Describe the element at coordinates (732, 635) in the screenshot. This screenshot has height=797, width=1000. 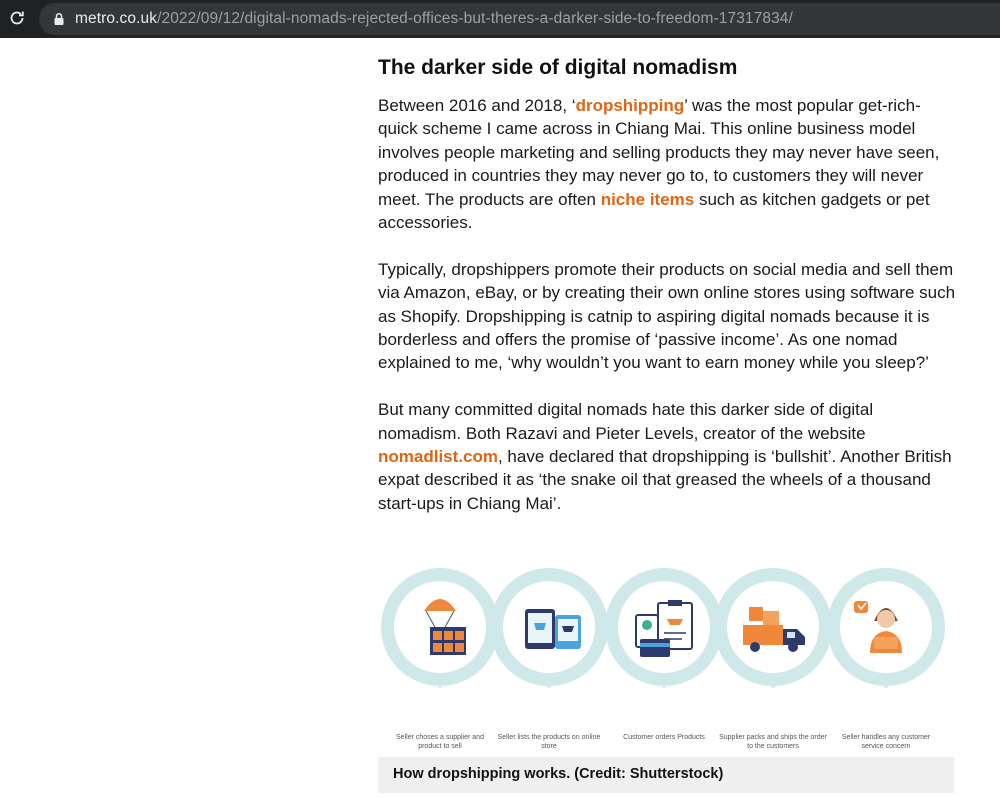
I see `step-number-4: 04` at that location.